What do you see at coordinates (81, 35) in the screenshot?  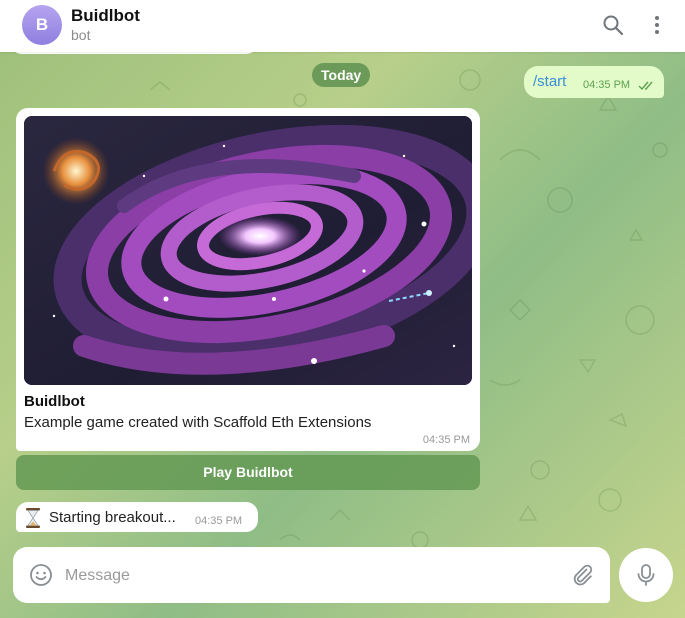 I see `chat-subtitle: bot` at bounding box center [81, 35].